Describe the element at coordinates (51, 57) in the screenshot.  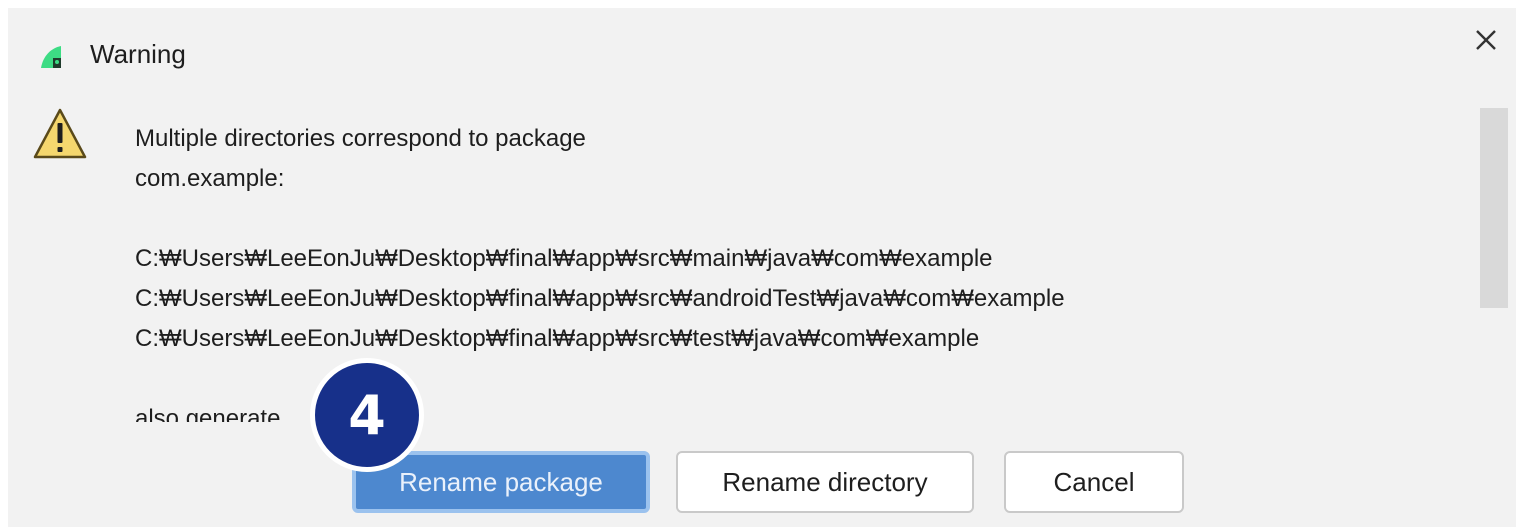
I see `android-studio-icon` at that location.